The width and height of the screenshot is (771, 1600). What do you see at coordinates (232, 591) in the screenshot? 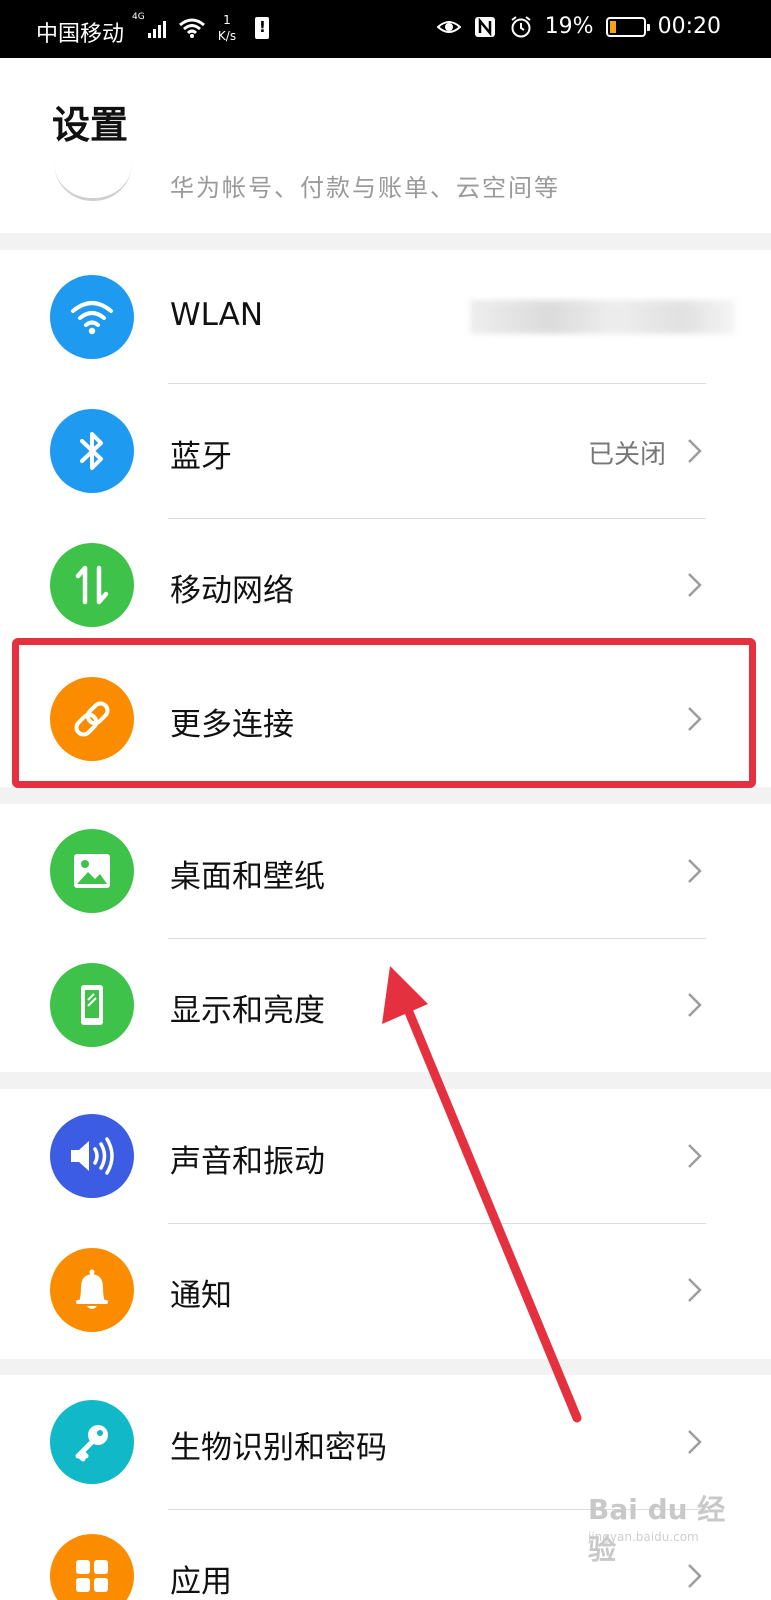
I see `settings-item-label: 移动网络` at bounding box center [232, 591].